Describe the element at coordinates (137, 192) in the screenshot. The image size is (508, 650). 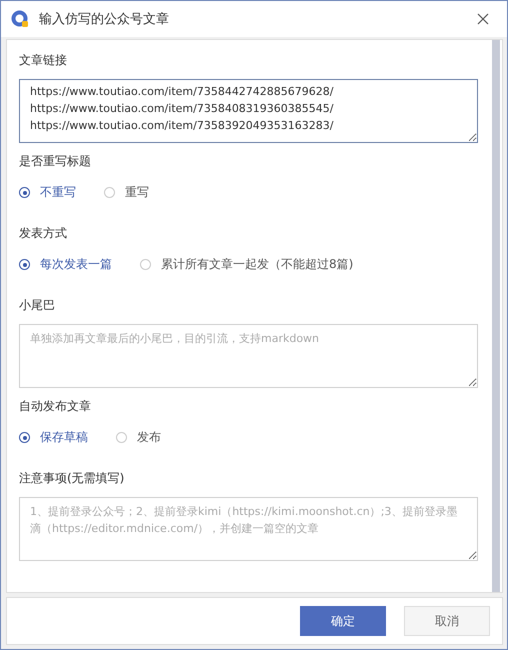
I see `radio-label: 重写` at that location.